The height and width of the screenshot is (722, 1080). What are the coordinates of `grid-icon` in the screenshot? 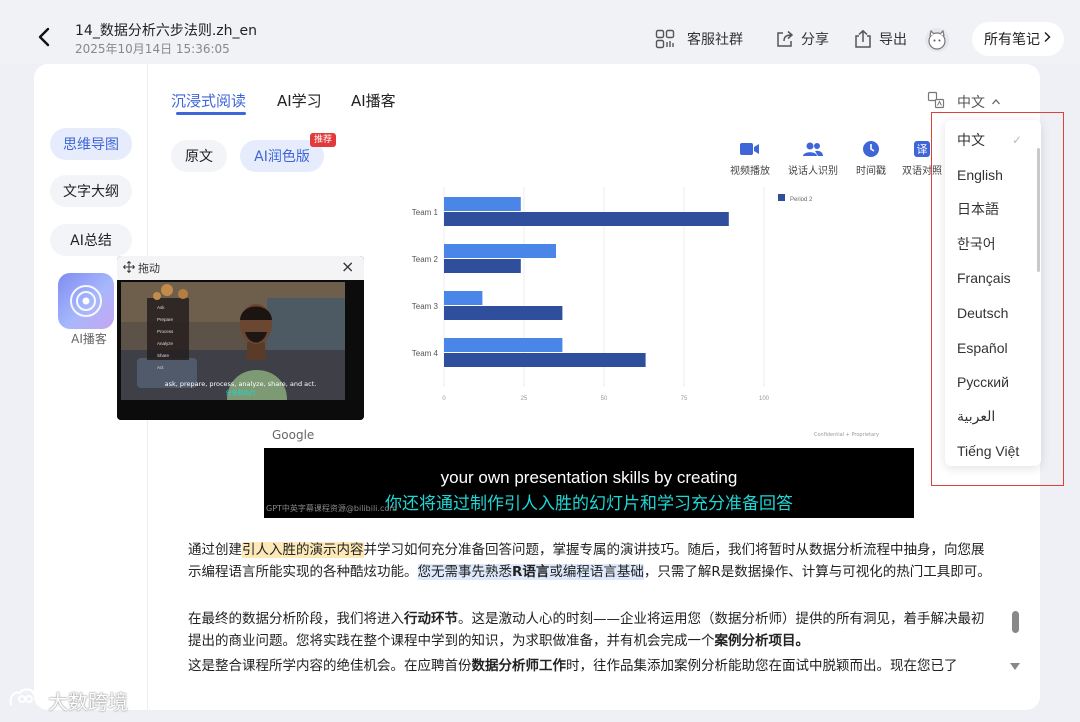 It's located at (665, 39).